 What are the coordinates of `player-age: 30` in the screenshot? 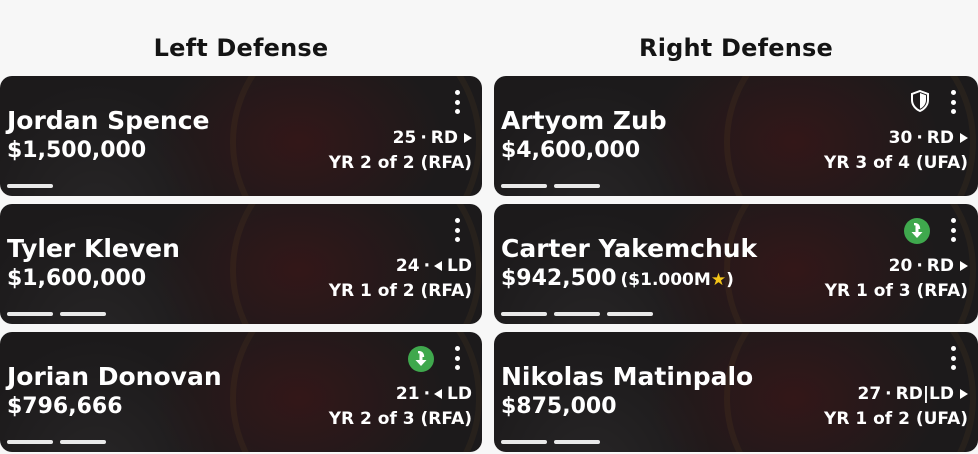 It's located at (900, 138).